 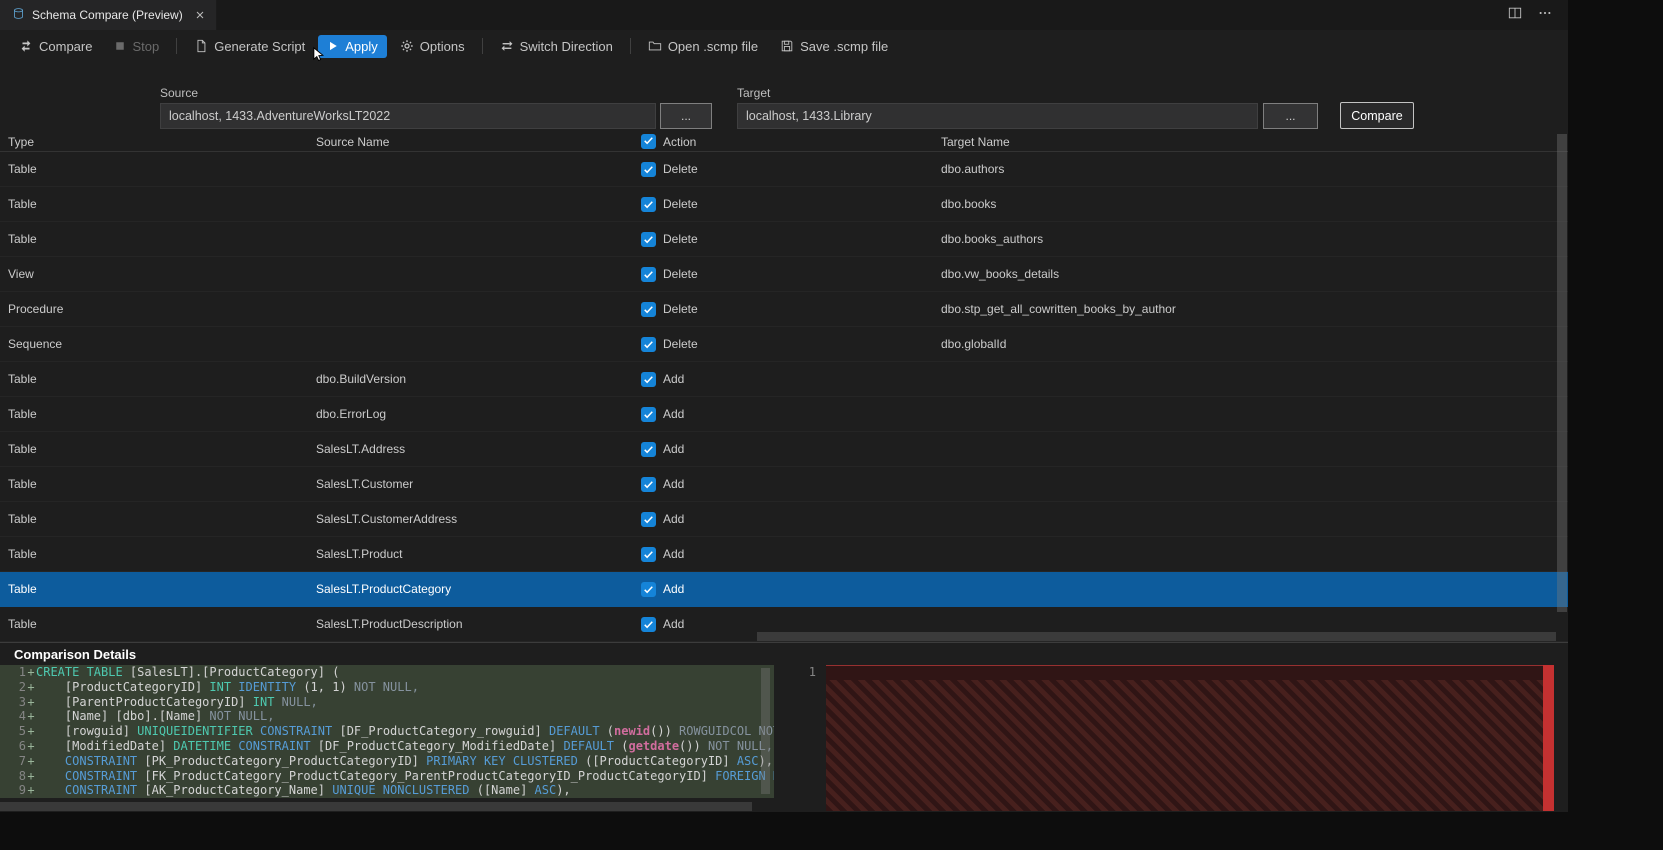 I want to click on table-row: Table Delete dbo.books, so click(x=784, y=204).